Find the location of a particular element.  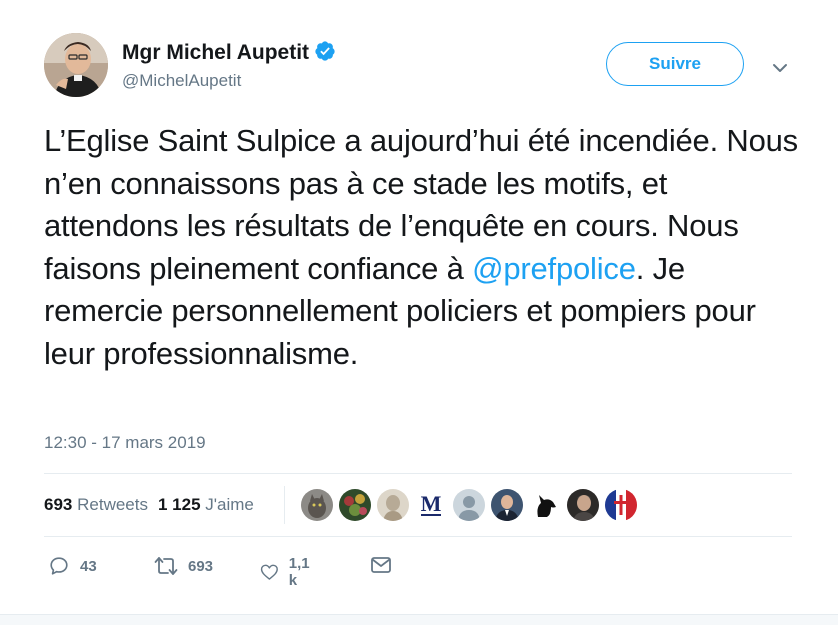

reply-count: 43 is located at coordinates (88, 566).